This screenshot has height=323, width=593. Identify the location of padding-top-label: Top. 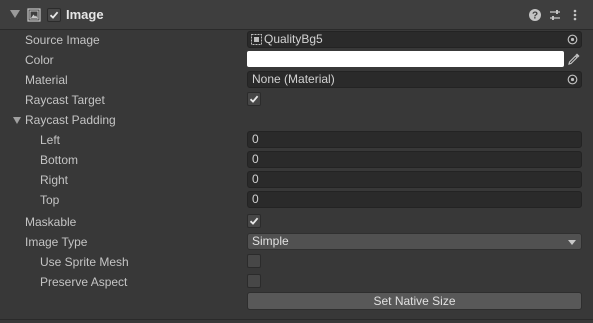
(50, 200).